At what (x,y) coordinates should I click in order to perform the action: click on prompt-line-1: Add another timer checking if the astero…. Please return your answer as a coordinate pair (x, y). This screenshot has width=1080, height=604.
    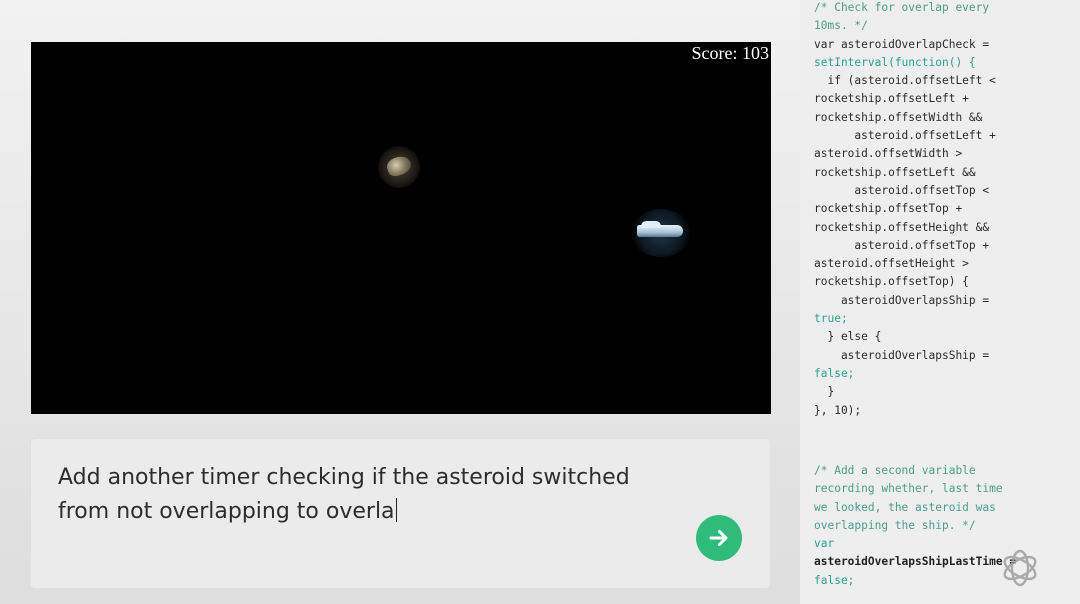
    Looking at the image, I should click on (344, 477).